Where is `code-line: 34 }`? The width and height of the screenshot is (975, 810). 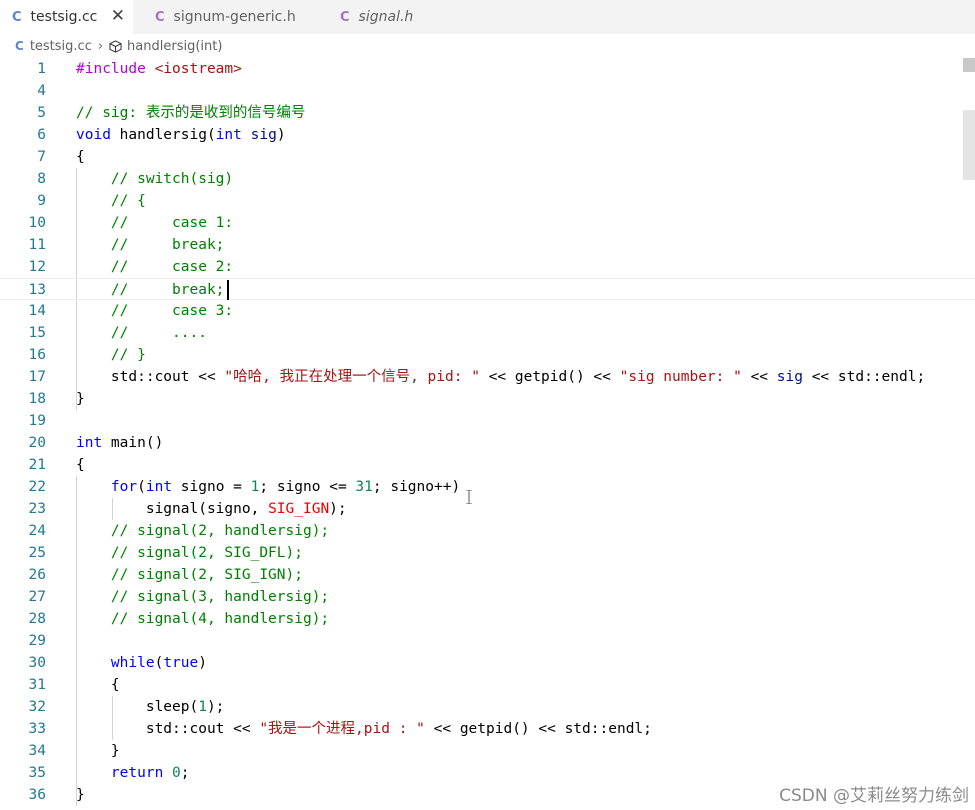
code-line: 34 } is located at coordinates (487, 751).